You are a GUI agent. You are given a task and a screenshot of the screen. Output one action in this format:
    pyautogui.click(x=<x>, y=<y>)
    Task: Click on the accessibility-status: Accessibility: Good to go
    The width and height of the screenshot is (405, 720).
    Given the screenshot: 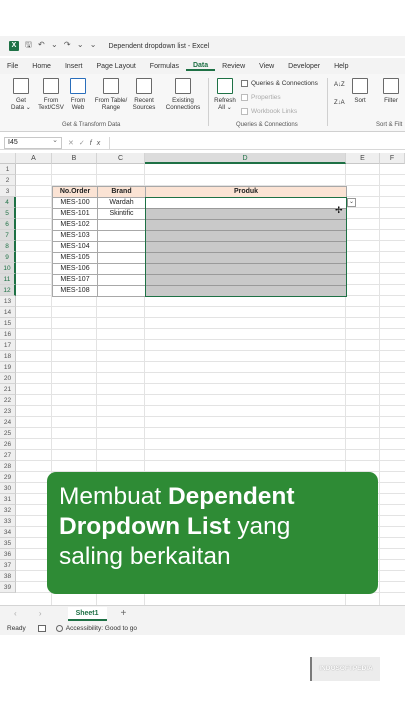 What is the action you would take?
    pyautogui.click(x=101, y=628)
    